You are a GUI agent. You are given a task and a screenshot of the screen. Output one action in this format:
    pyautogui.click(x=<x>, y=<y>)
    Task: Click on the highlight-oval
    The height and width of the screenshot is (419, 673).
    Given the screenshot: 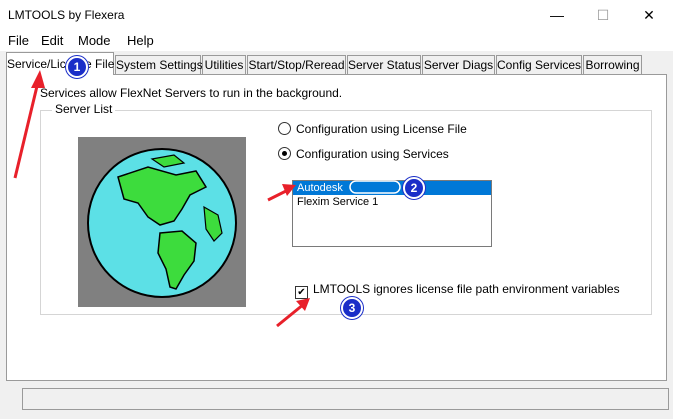 What is the action you would take?
    pyautogui.click(x=375, y=187)
    